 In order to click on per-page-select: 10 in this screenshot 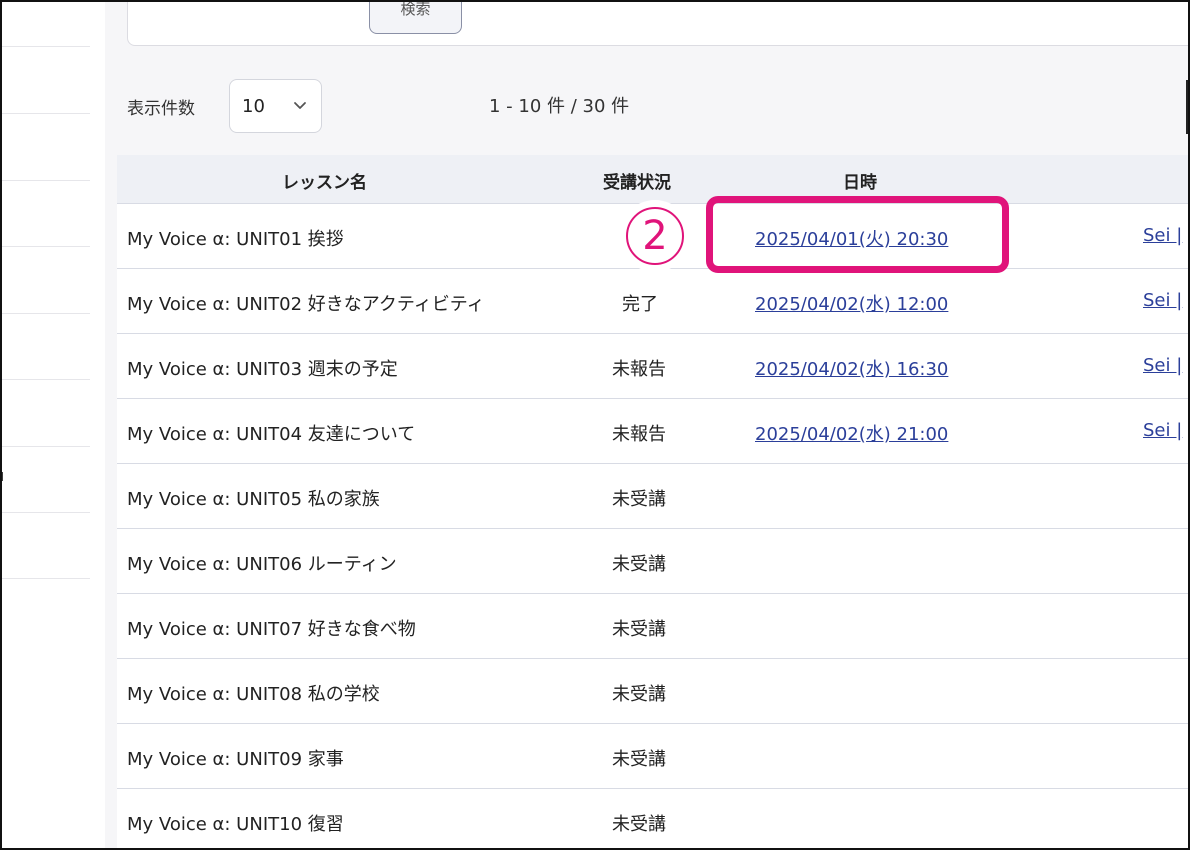, I will do `click(275, 106)`.